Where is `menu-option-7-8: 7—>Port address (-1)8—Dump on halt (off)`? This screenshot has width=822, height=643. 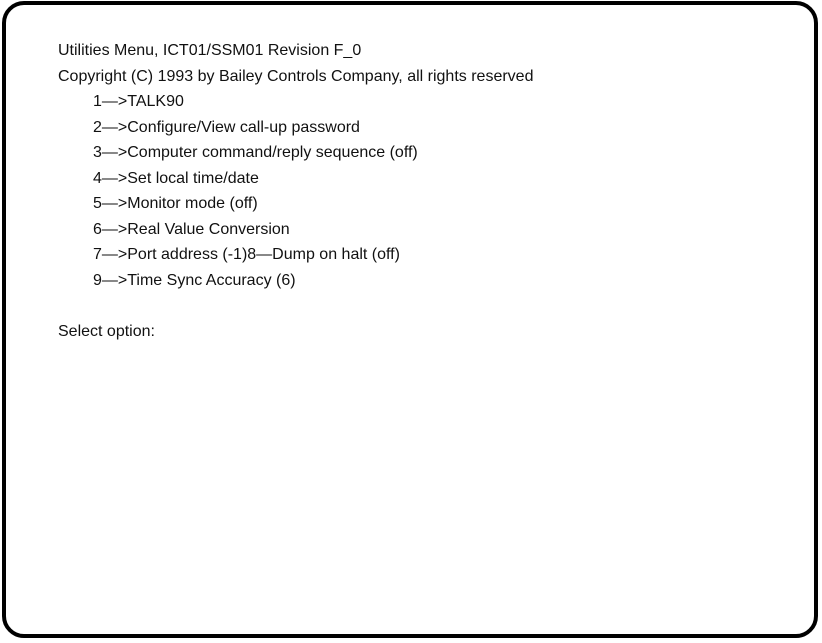
menu-option-7-8: 7—>Port address (-1)8—Dump on halt (off) is located at coordinates (295, 255).